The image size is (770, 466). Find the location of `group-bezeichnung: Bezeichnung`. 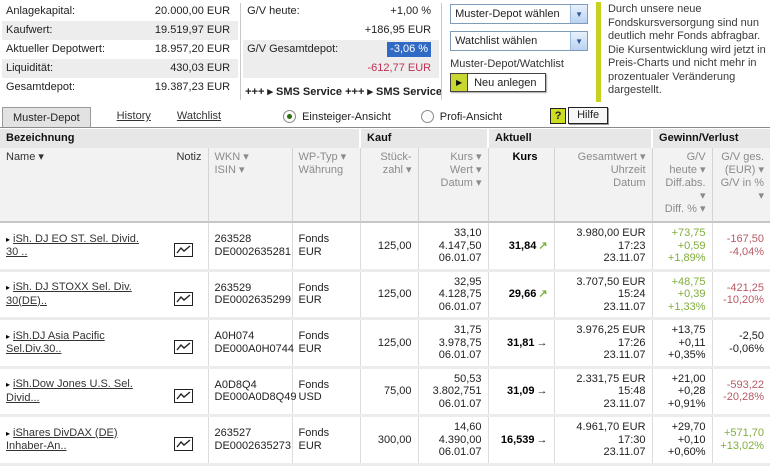

group-bezeichnung: Bezeichnung is located at coordinates (180, 138).